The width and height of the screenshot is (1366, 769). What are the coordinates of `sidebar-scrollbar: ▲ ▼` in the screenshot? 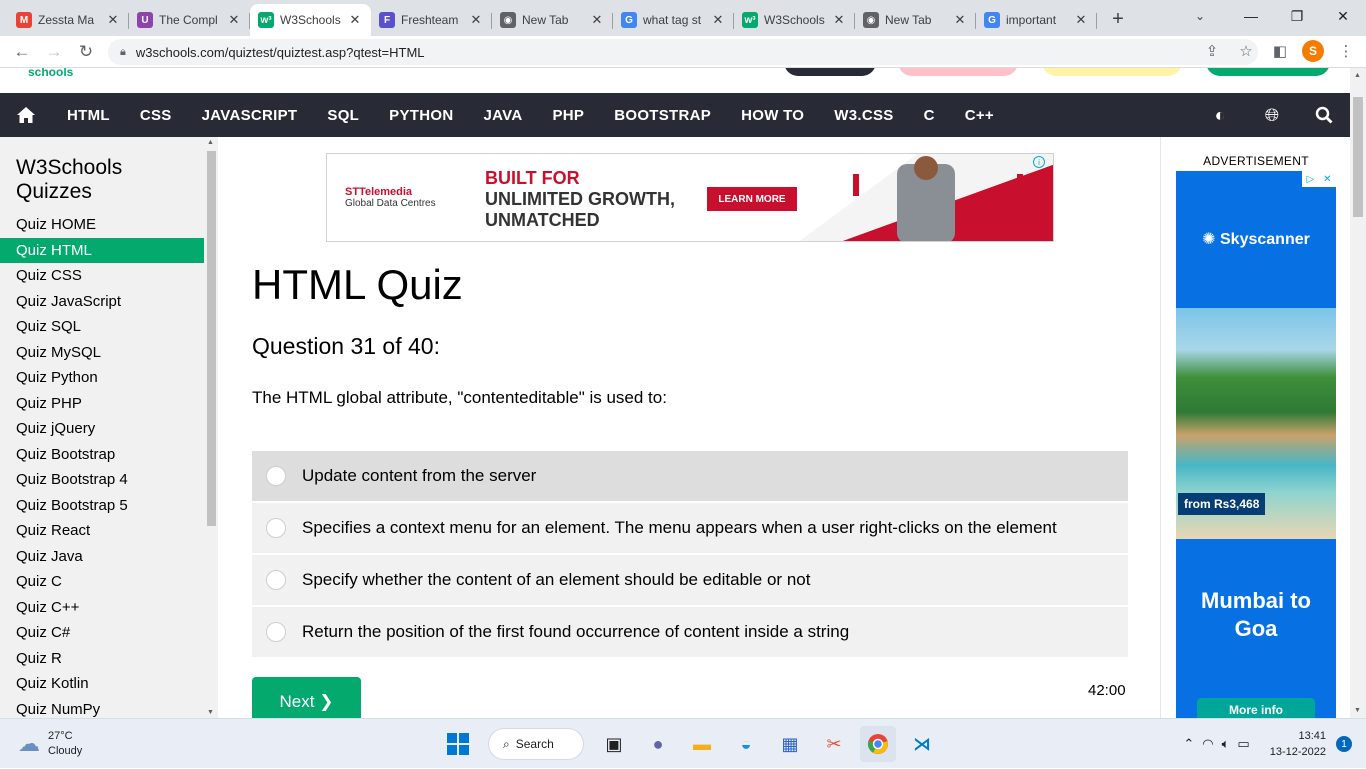 It's located at (211, 427).